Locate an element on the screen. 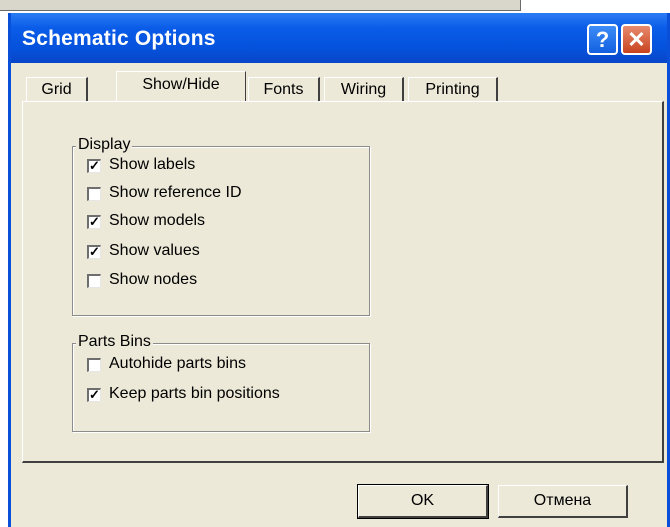 The image size is (670, 527). checkbox-label: Show reference ID is located at coordinates (175, 192).